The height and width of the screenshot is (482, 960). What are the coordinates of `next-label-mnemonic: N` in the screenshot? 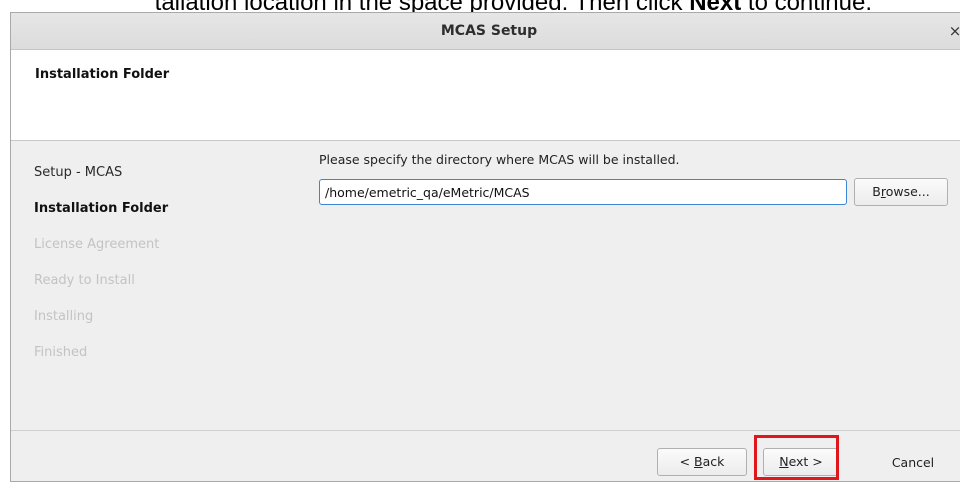 It's located at (784, 461).